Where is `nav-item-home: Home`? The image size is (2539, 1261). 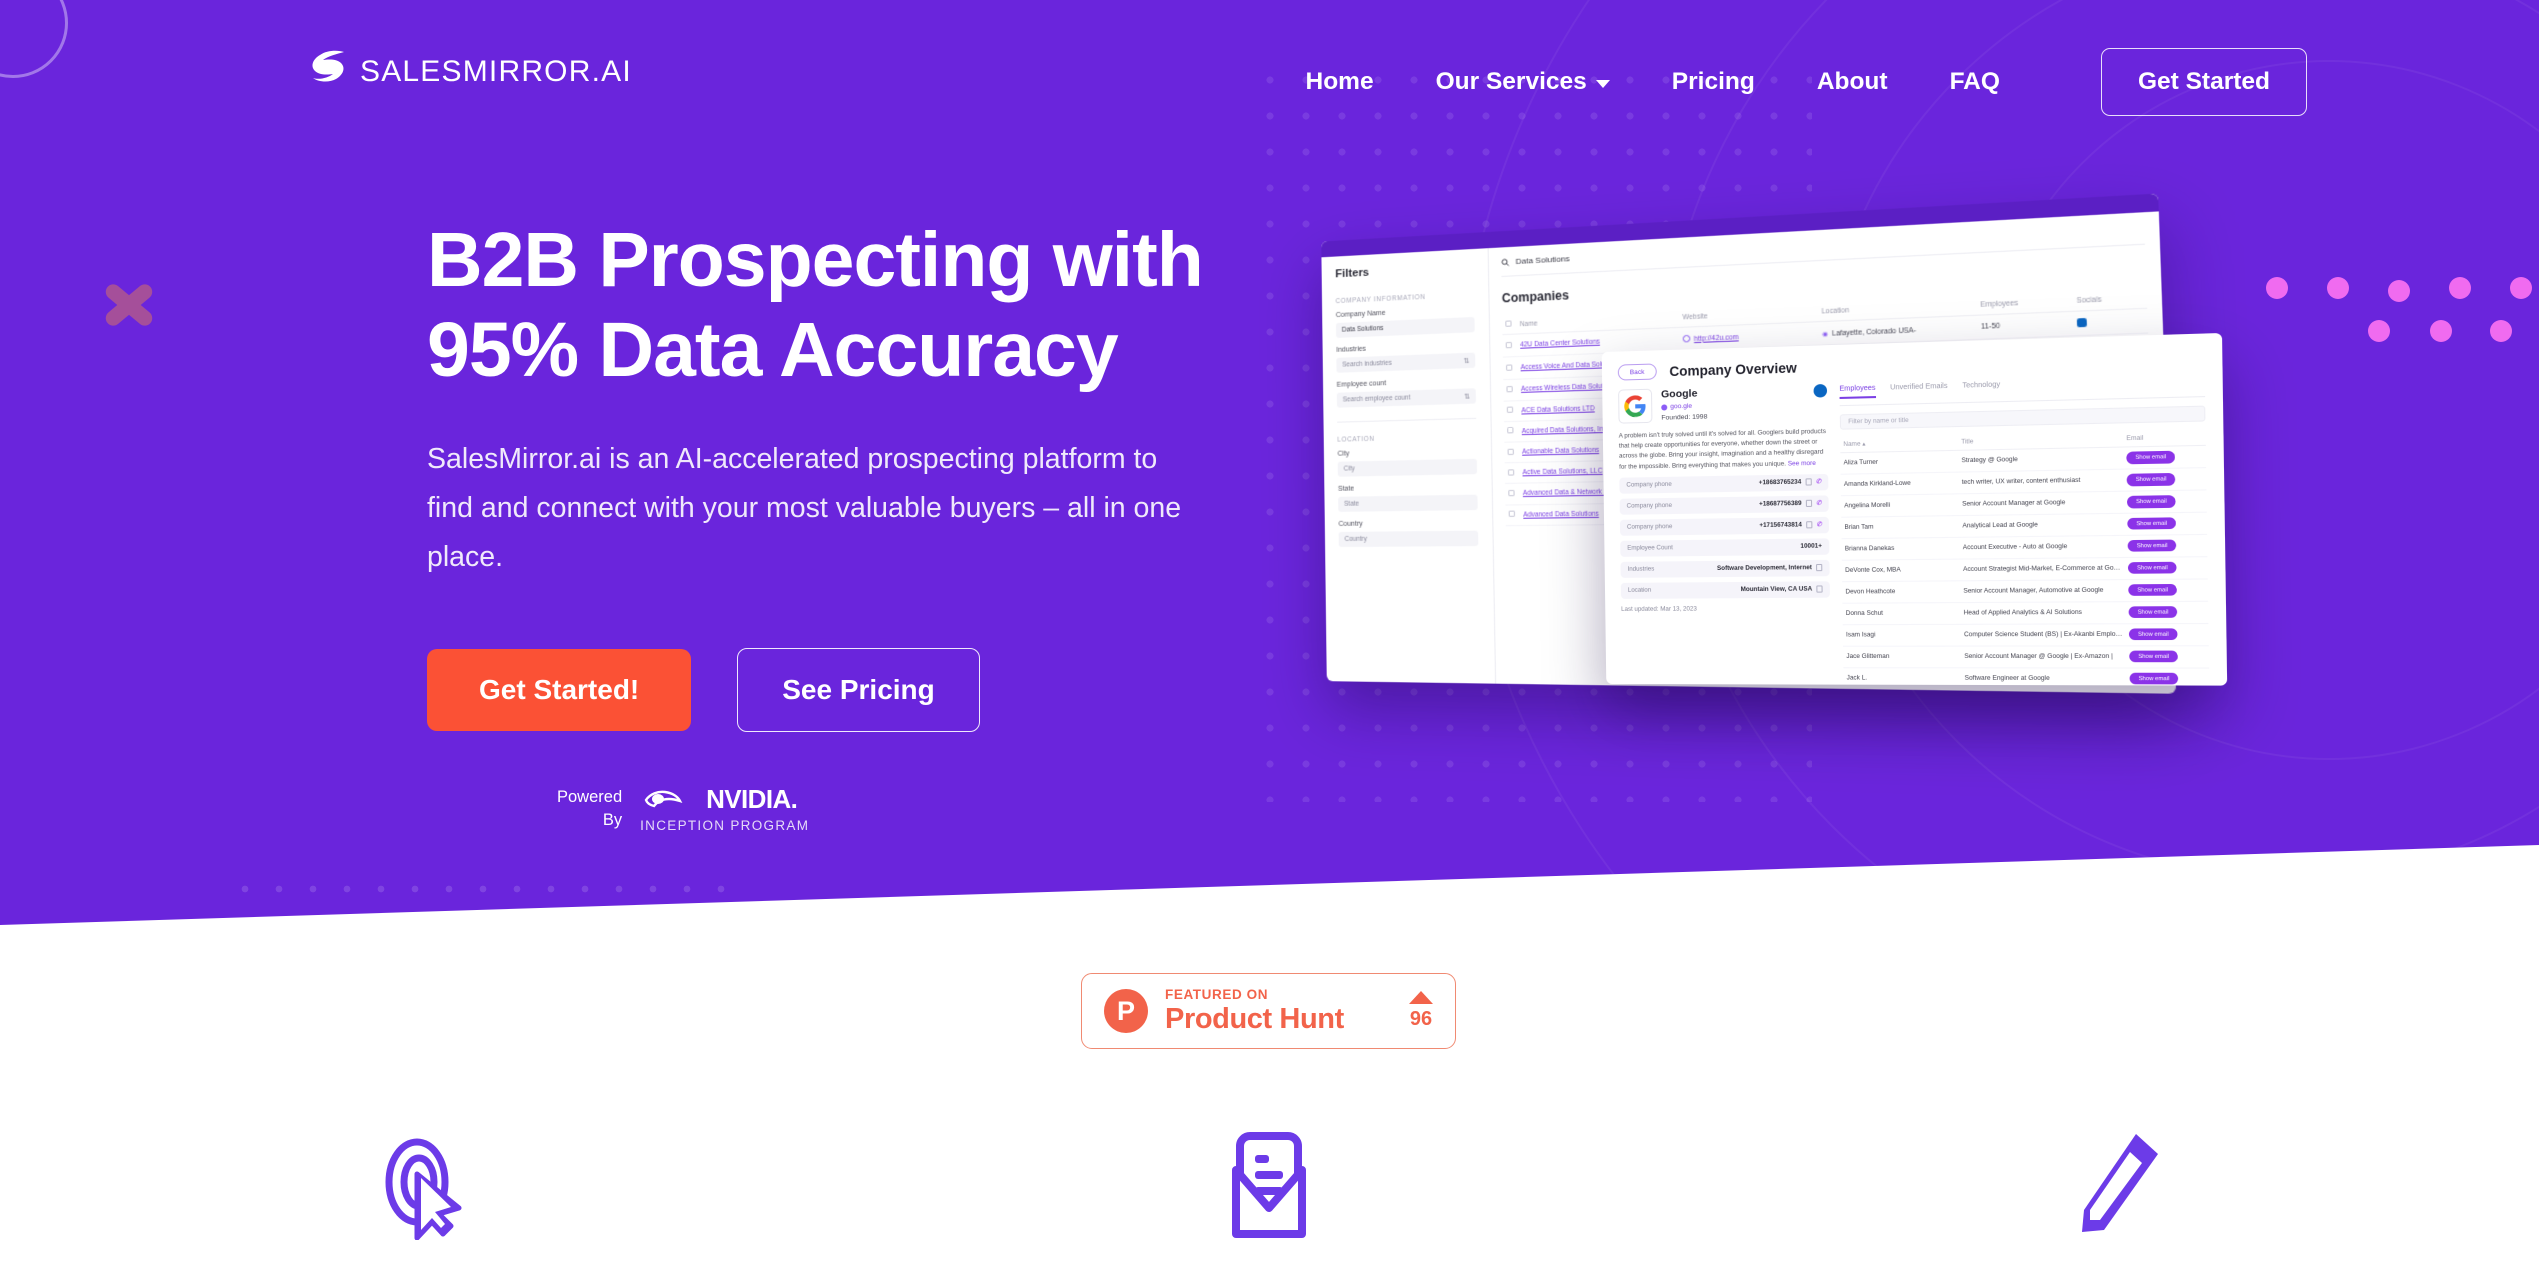 nav-item-home: Home is located at coordinates (1340, 82).